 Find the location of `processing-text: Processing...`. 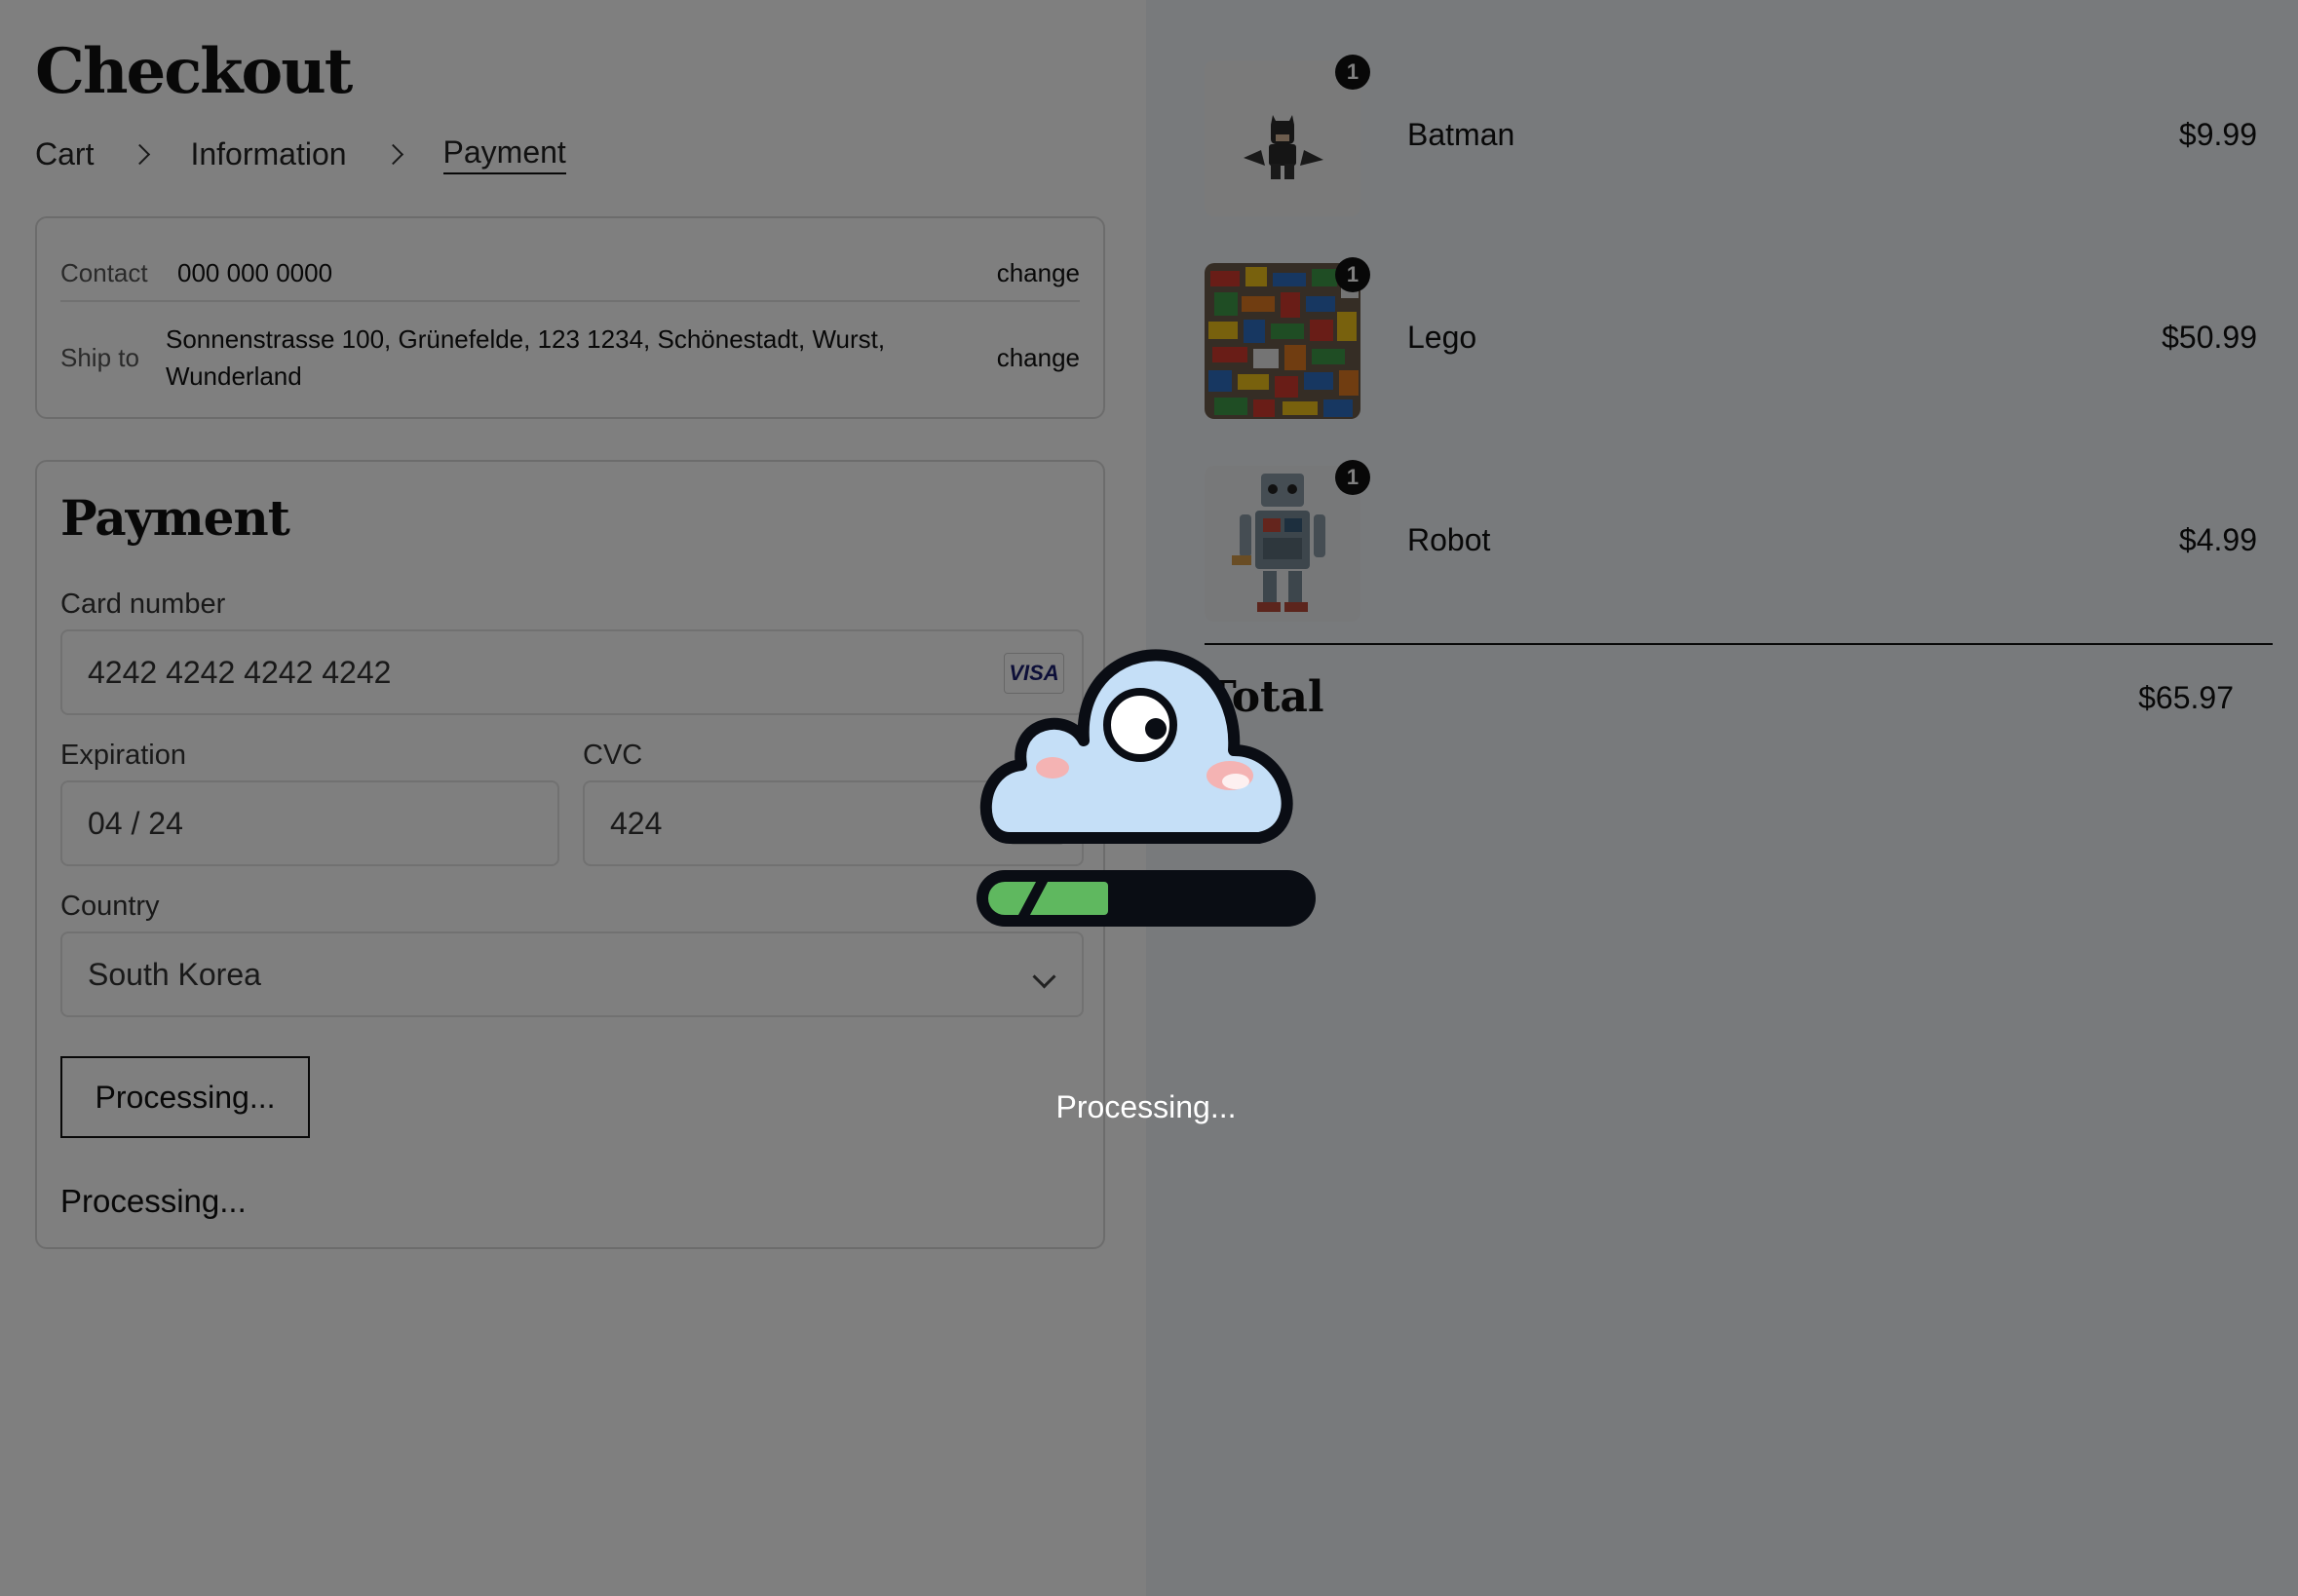

processing-text: Processing... is located at coordinates (1146, 1106).